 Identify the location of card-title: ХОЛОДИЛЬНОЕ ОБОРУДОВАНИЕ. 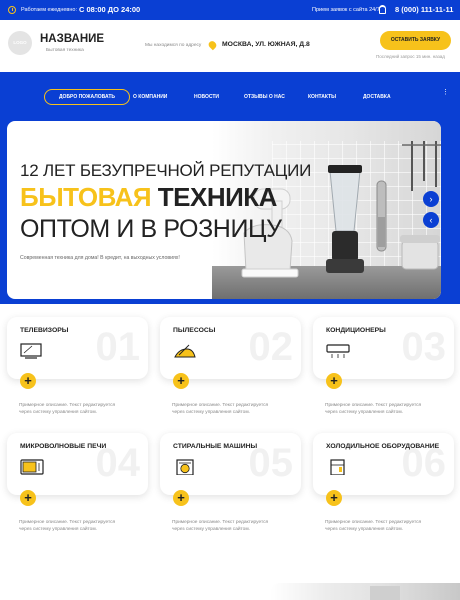
(383, 446).